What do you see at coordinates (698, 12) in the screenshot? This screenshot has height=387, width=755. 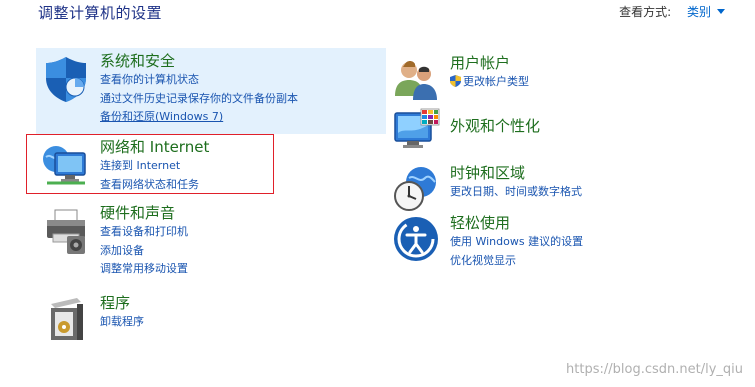 I see `view-by-value: 类别` at bounding box center [698, 12].